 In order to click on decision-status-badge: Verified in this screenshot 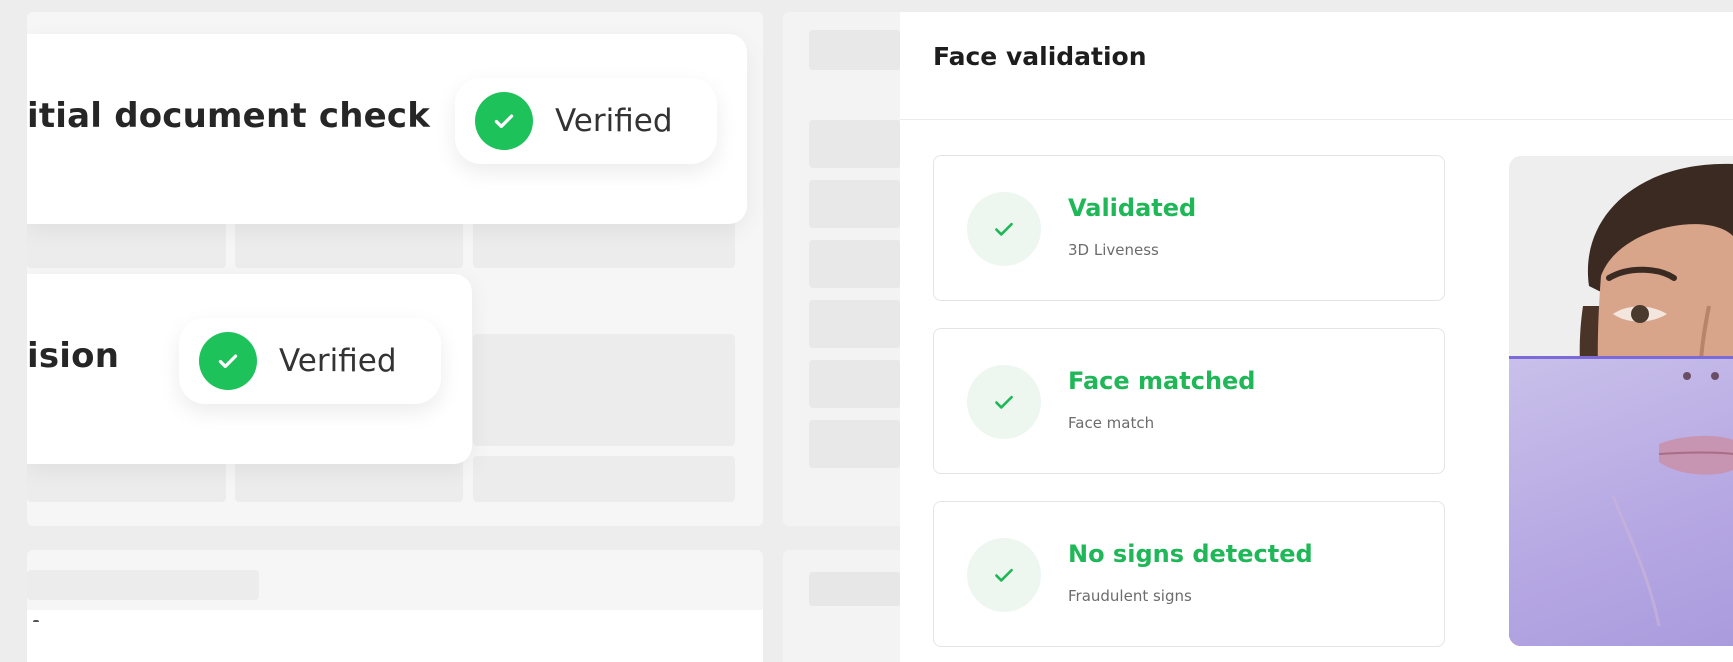, I will do `click(310, 361)`.